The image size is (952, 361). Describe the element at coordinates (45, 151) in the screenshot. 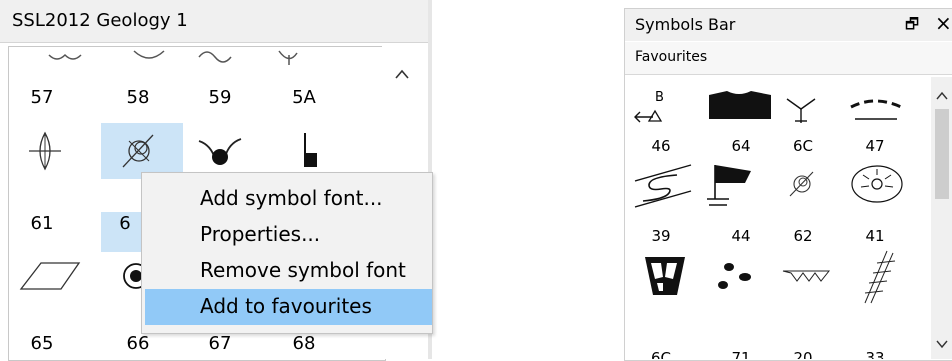

I see `lens-symbol-icon` at that location.